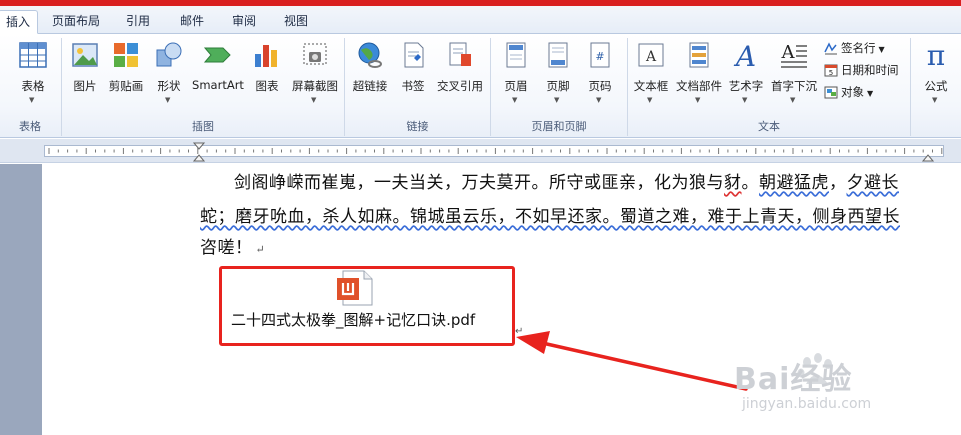  What do you see at coordinates (370, 55) in the screenshot?
I see `globe-link-icon` at bounding box center [370, 55].